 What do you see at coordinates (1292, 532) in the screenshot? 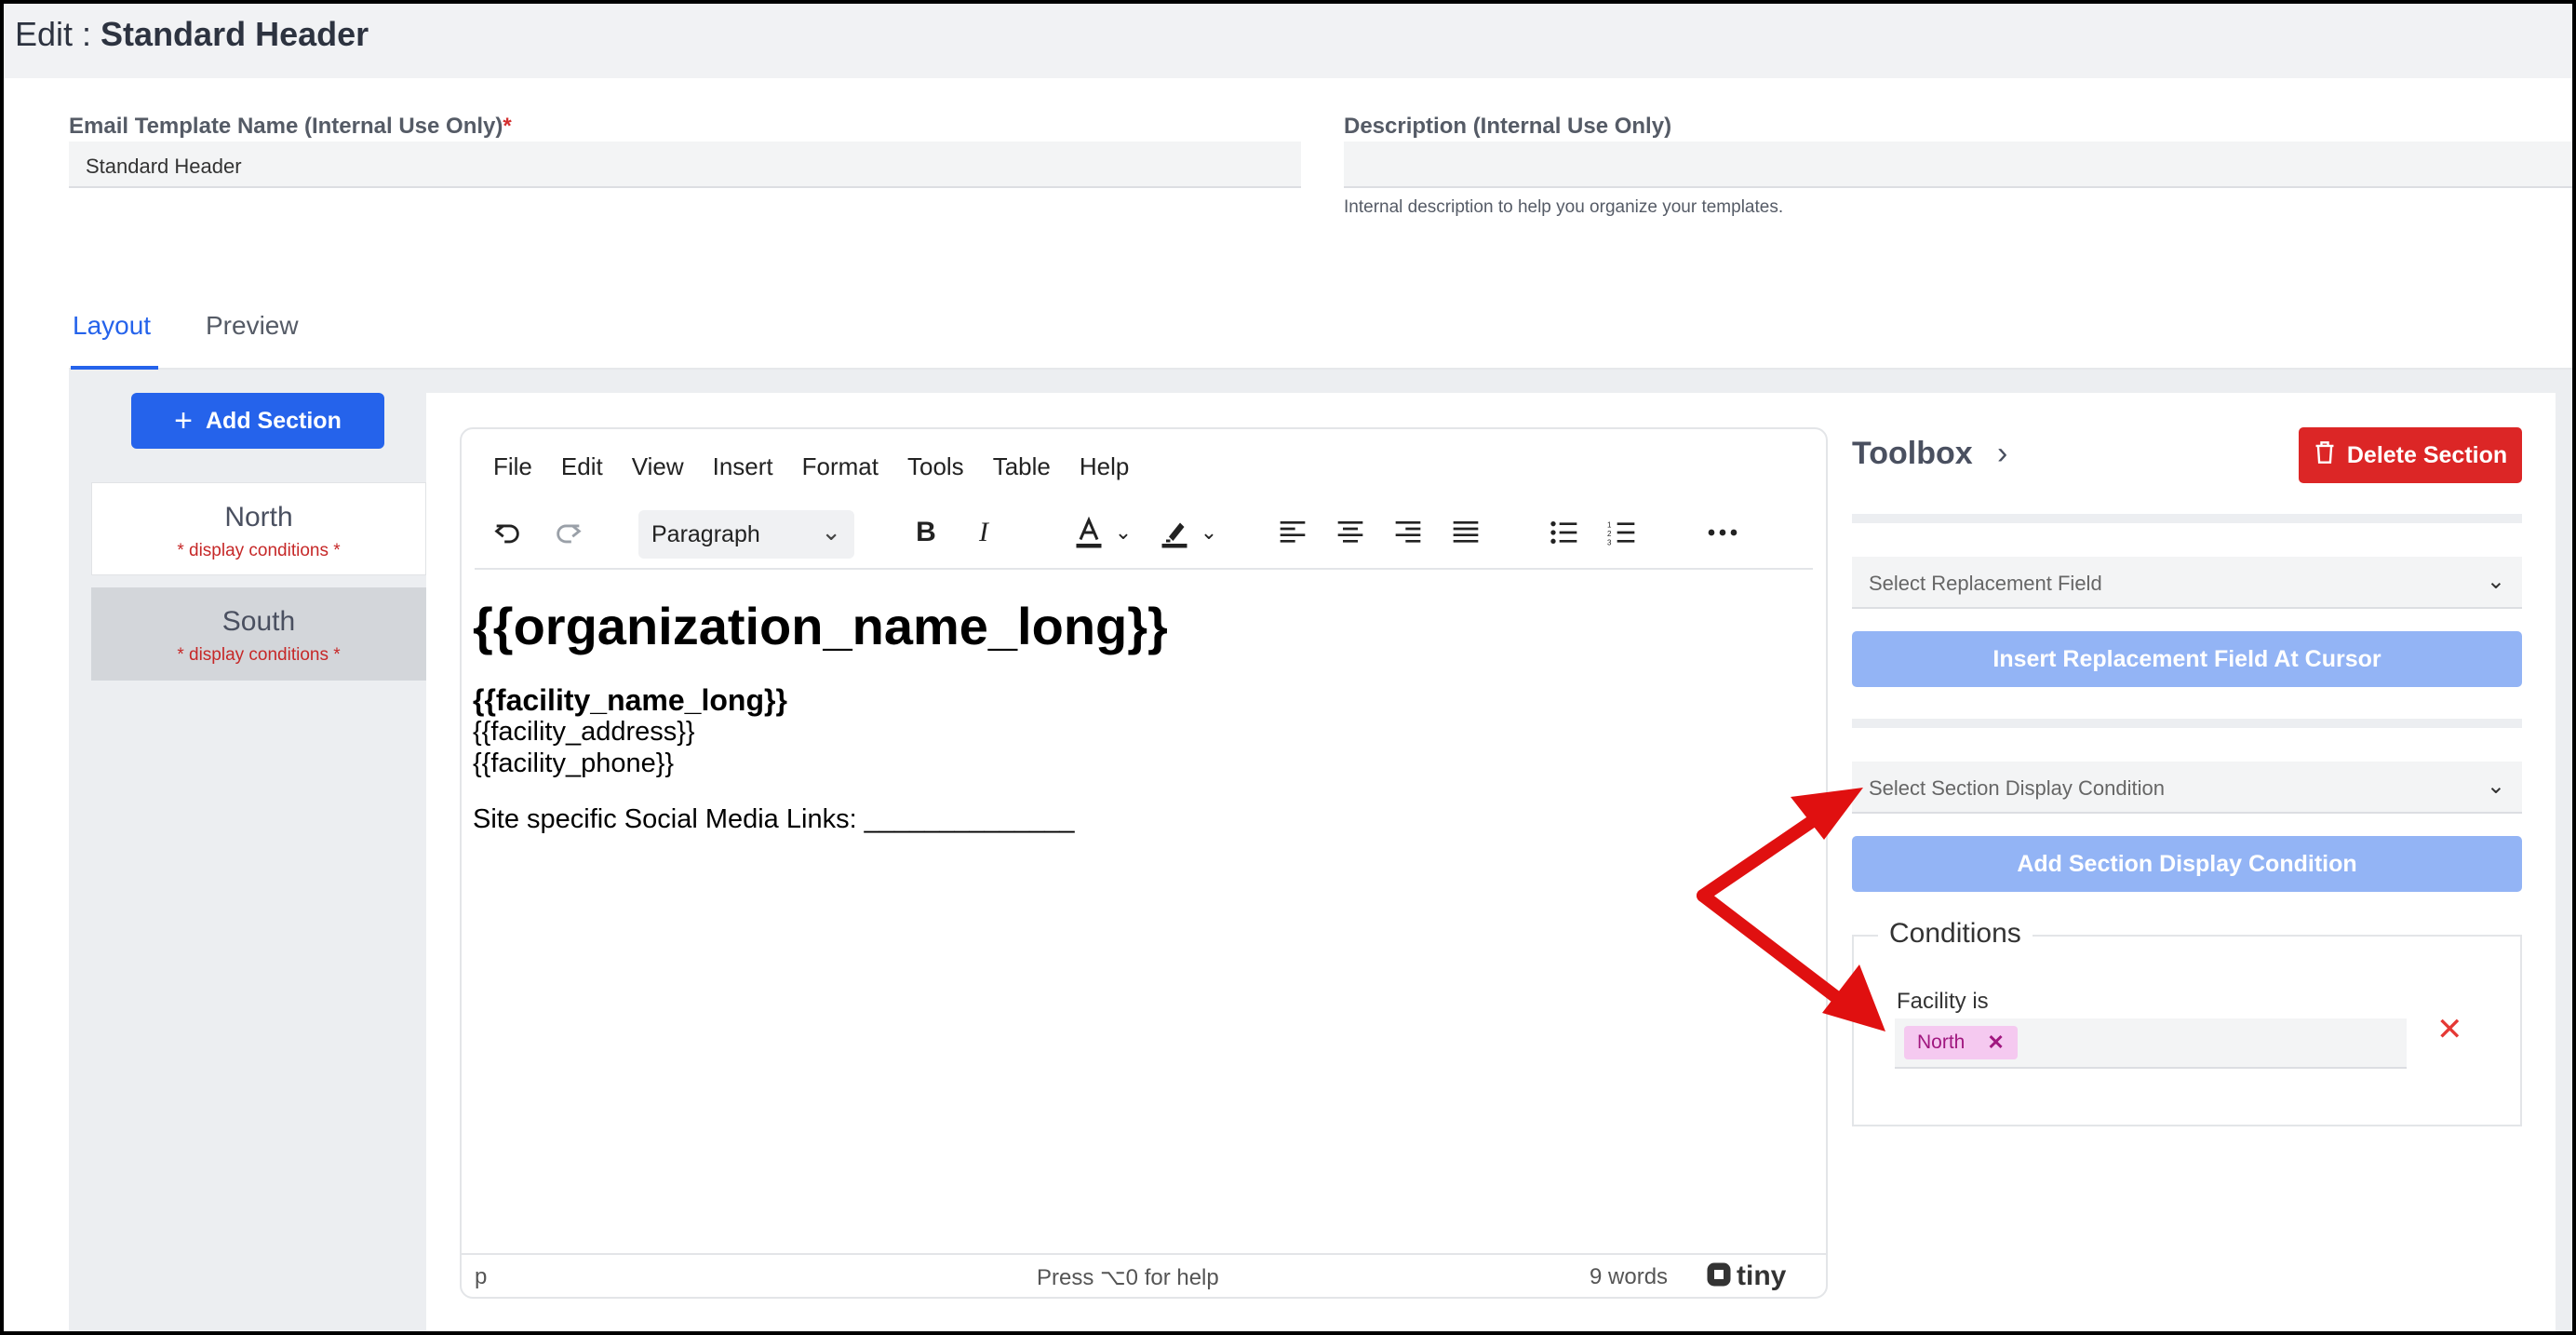
I see `align-left-icon` at bounding box center [1292, 532].